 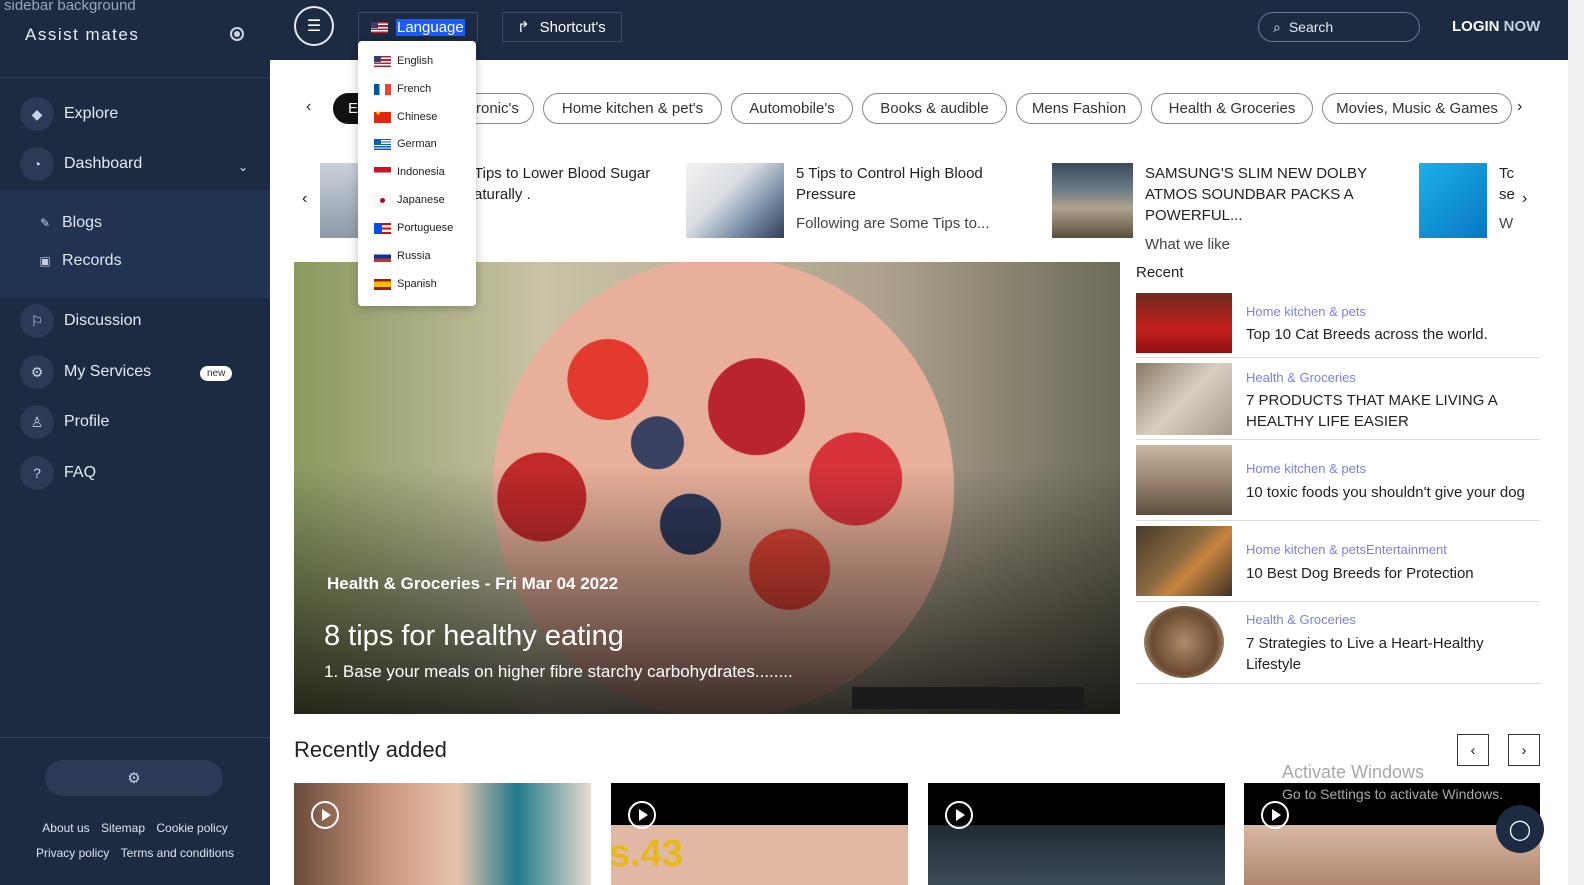 What do you see at coordinates (191, 828) in the screenshot?
I see `cookie-policy-link: Cookie policy` at bounding box center [191, 828].